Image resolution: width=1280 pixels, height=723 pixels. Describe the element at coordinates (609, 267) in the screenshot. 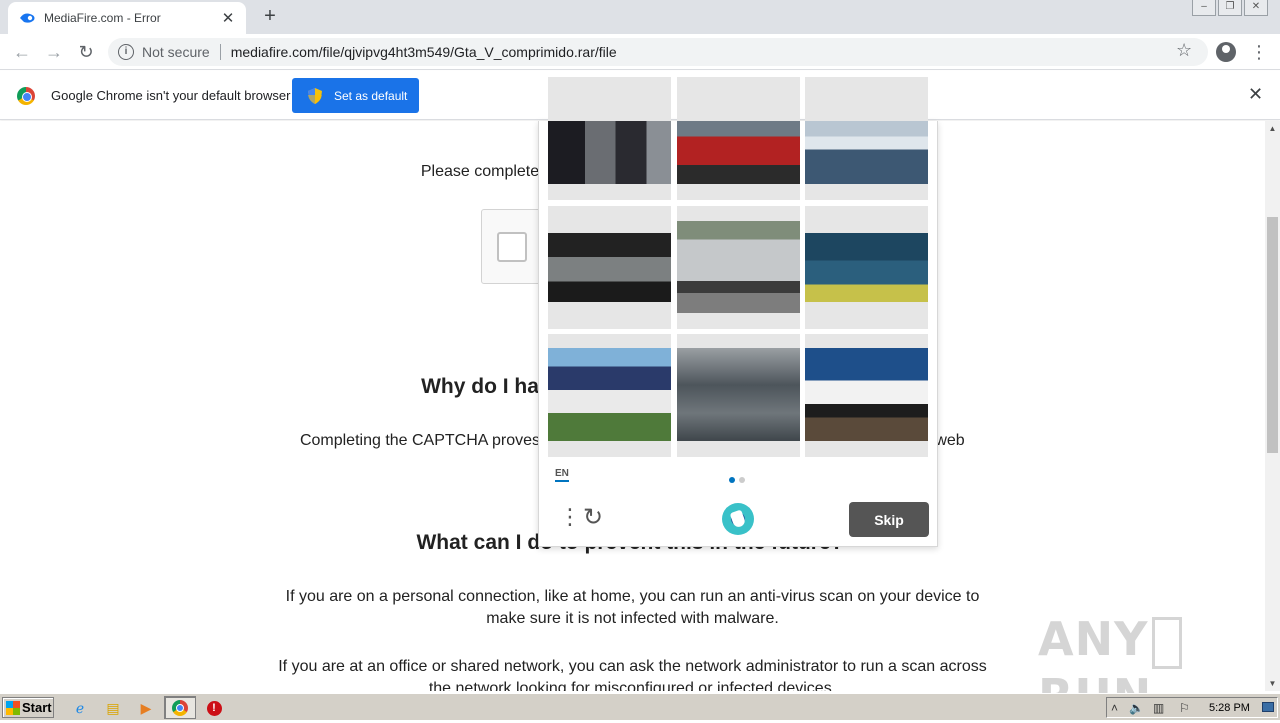

I see `tile-car` at that location.